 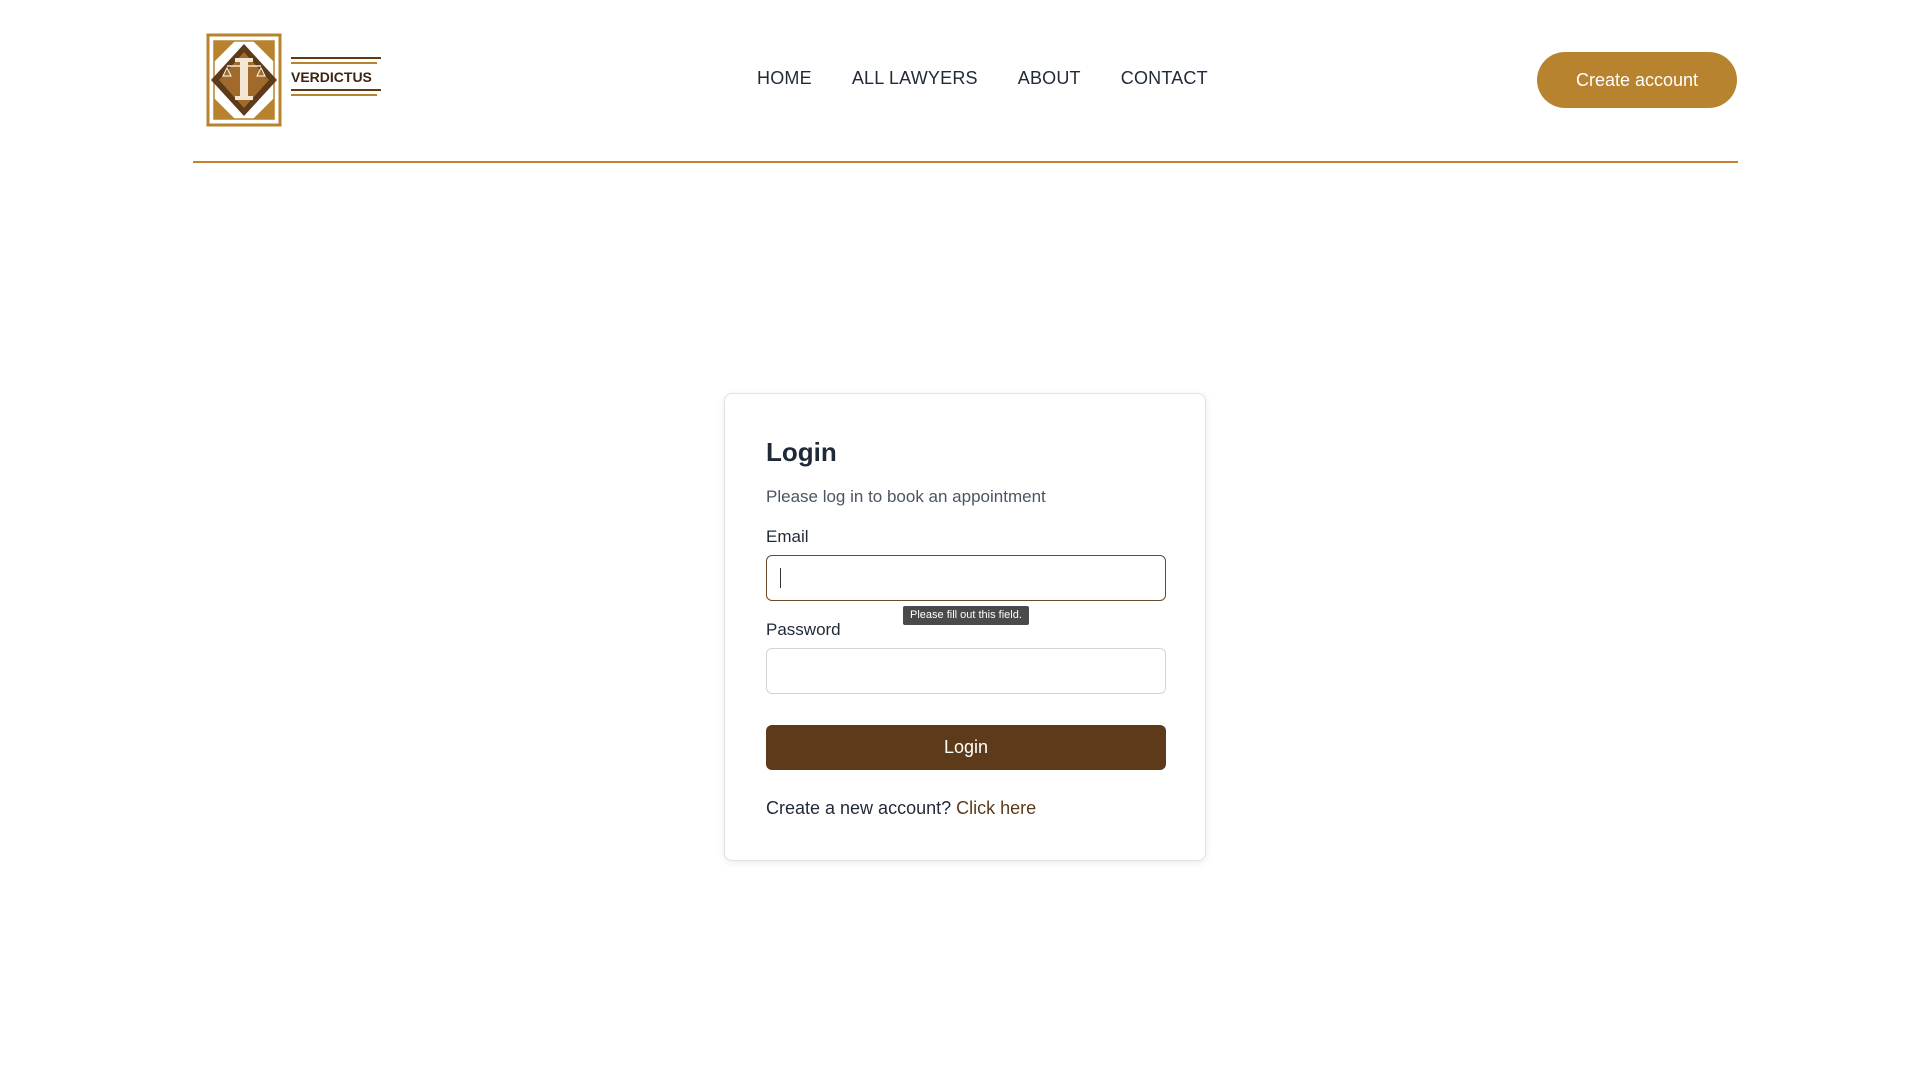 What do you see at coordinates (966, 747) in the screenshot?
I see `login-button: Login` at bounding box center [966, 747].